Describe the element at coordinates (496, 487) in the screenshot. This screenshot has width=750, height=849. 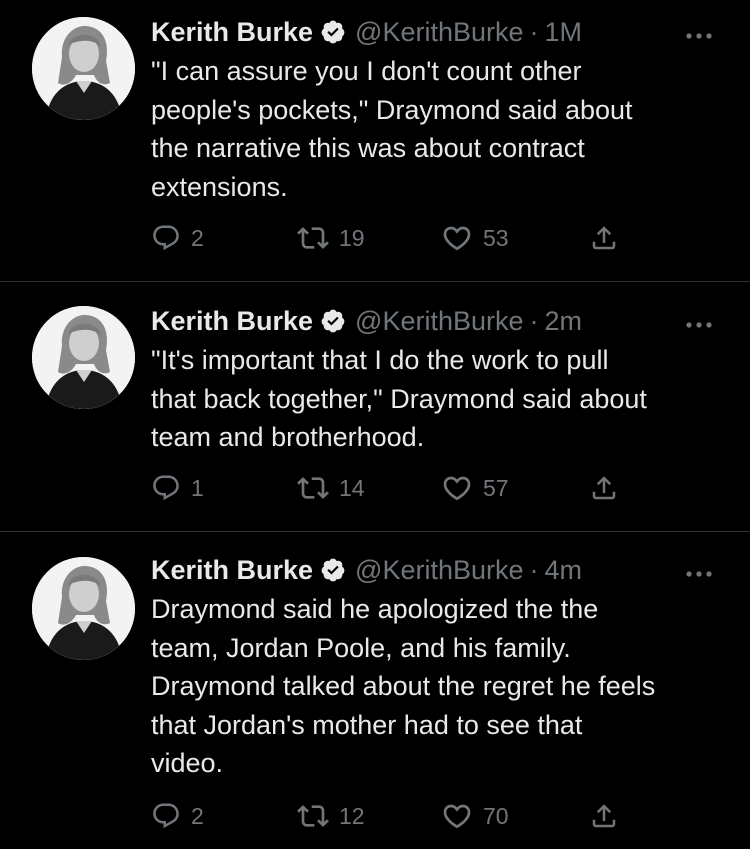
I see `like-count: 57` at that location.